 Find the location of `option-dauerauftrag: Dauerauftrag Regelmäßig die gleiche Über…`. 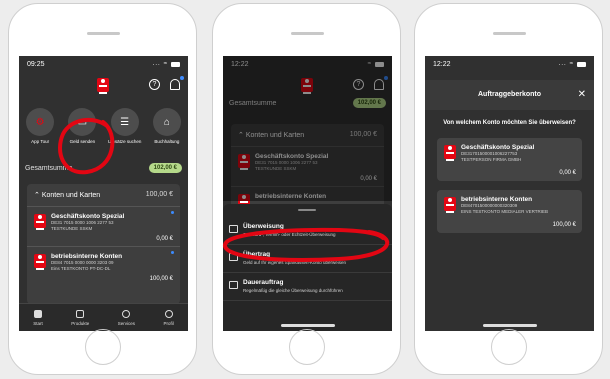

option-dauerauftrag: Dauerauftrag Regelmäßig die gleiche Über… is located at coordinates (307, 287).